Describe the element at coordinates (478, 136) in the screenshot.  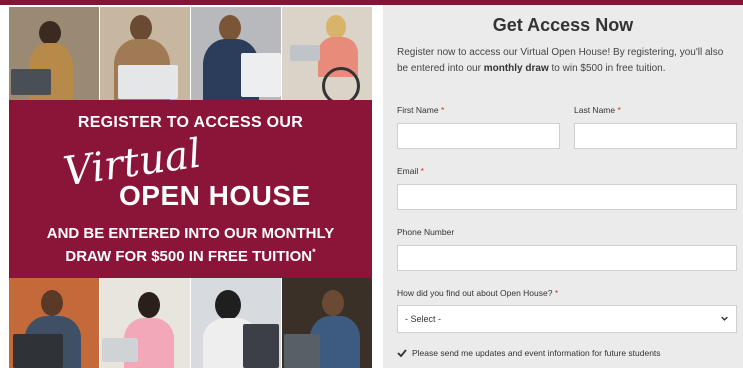
I see `first-name-field` at that location.